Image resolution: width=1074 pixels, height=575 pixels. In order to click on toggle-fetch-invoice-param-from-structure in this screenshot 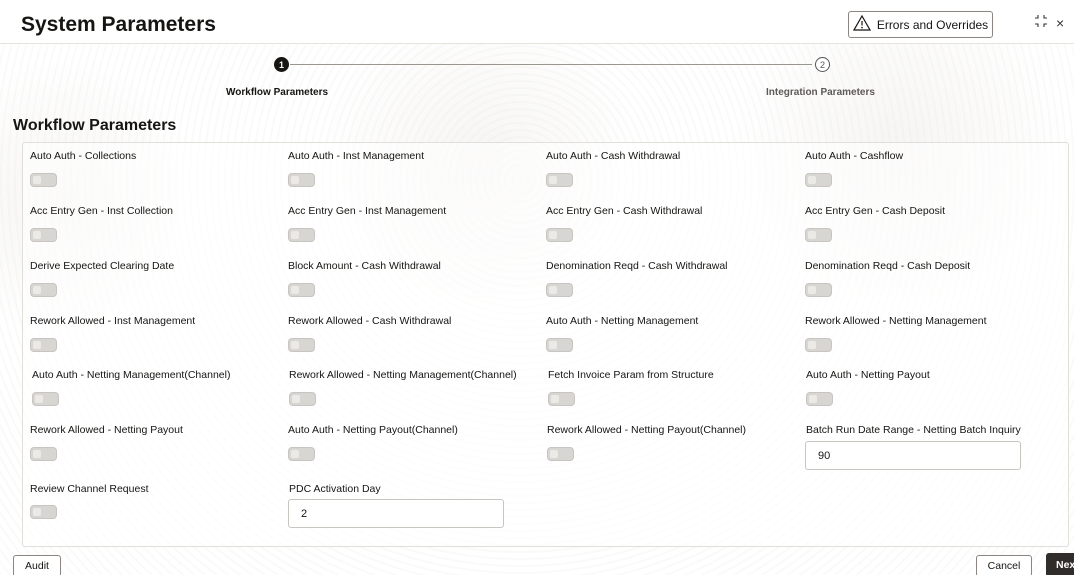, I will do `click(561, 399)`.